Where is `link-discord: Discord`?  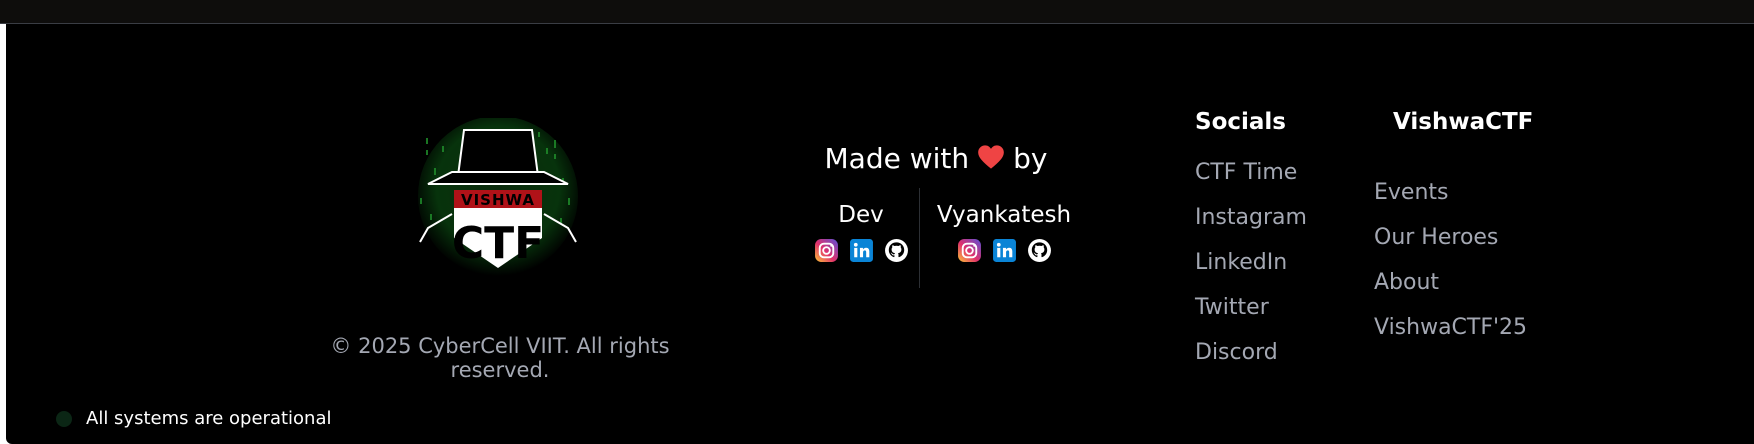 link-discord: Discord is located at coordinates (1236, 352).